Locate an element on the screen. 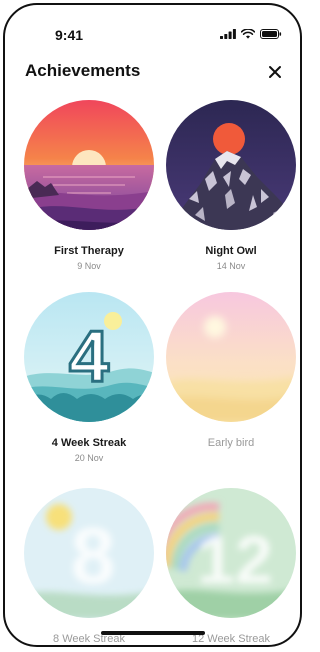 Image resolution: width=320 pixels, height=652 pixels. badge-number: 4 is located at coordinates (89, 357).